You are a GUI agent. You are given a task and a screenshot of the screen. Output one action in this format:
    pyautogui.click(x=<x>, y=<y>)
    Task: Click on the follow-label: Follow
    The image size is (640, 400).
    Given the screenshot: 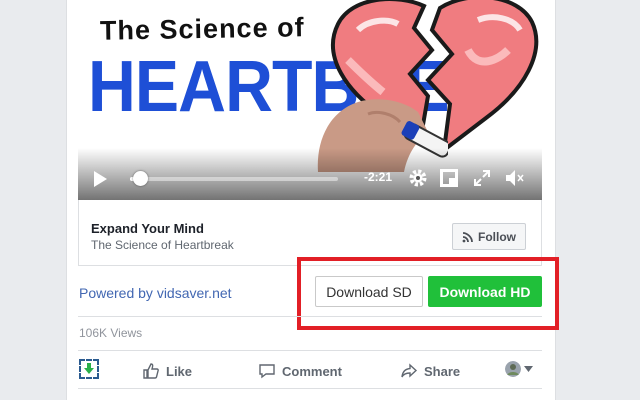 What is the action you would take?
    pyautogui.click(x=497, y=236)
    